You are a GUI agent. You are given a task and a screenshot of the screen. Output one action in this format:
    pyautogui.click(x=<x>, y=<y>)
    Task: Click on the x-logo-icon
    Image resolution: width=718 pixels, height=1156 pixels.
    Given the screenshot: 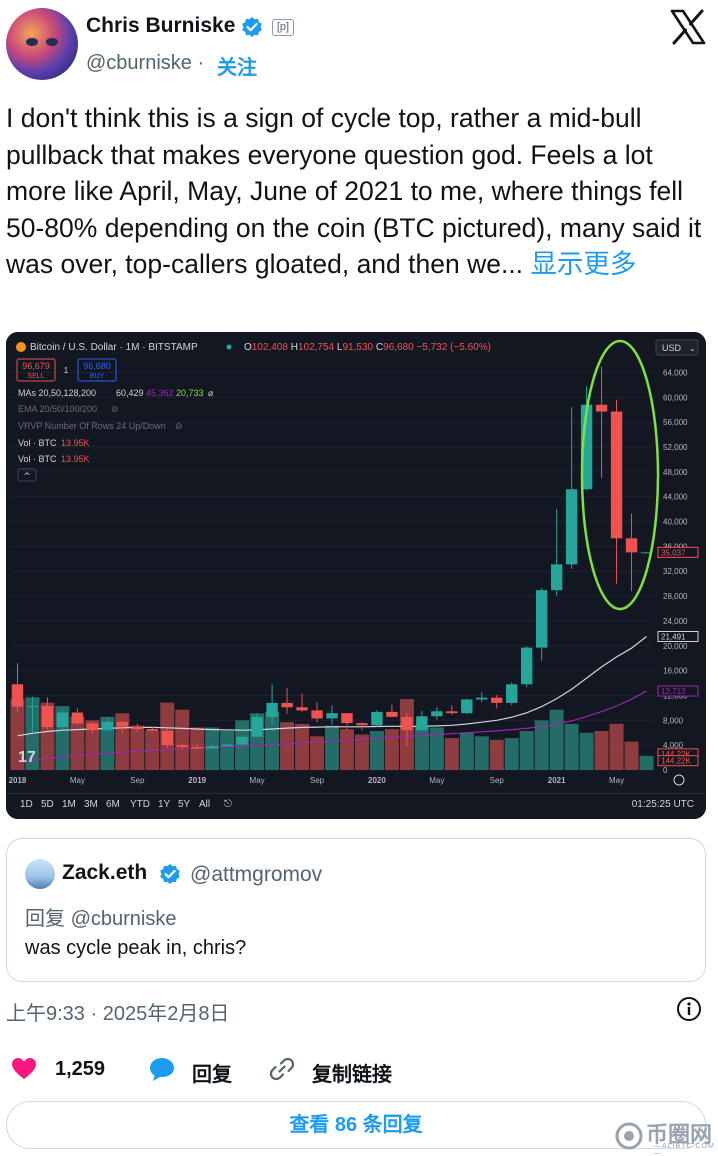 What is the action you would take?
    pyautogui.click(x=688, y=27)
    